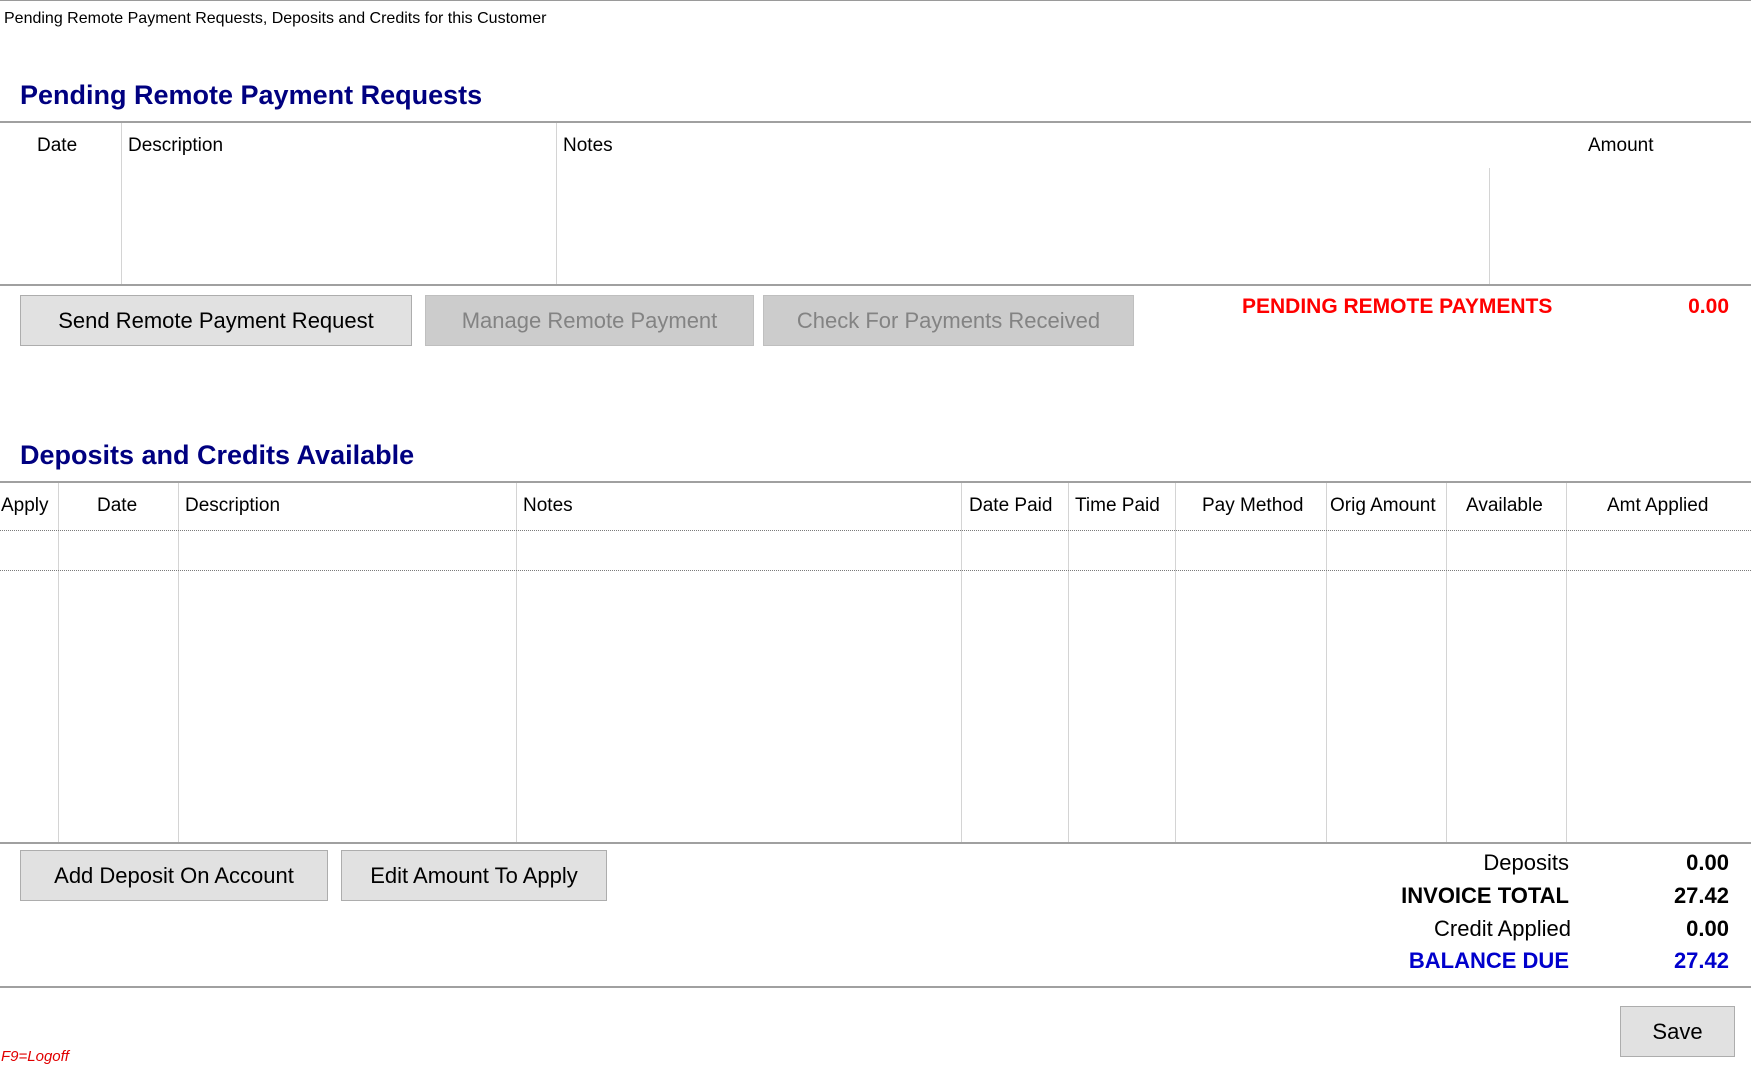  Describe the element at coordinates (251, 95) in the screenshot. I see `pending-section-title: Pending Remote Payment Requests` at that location.